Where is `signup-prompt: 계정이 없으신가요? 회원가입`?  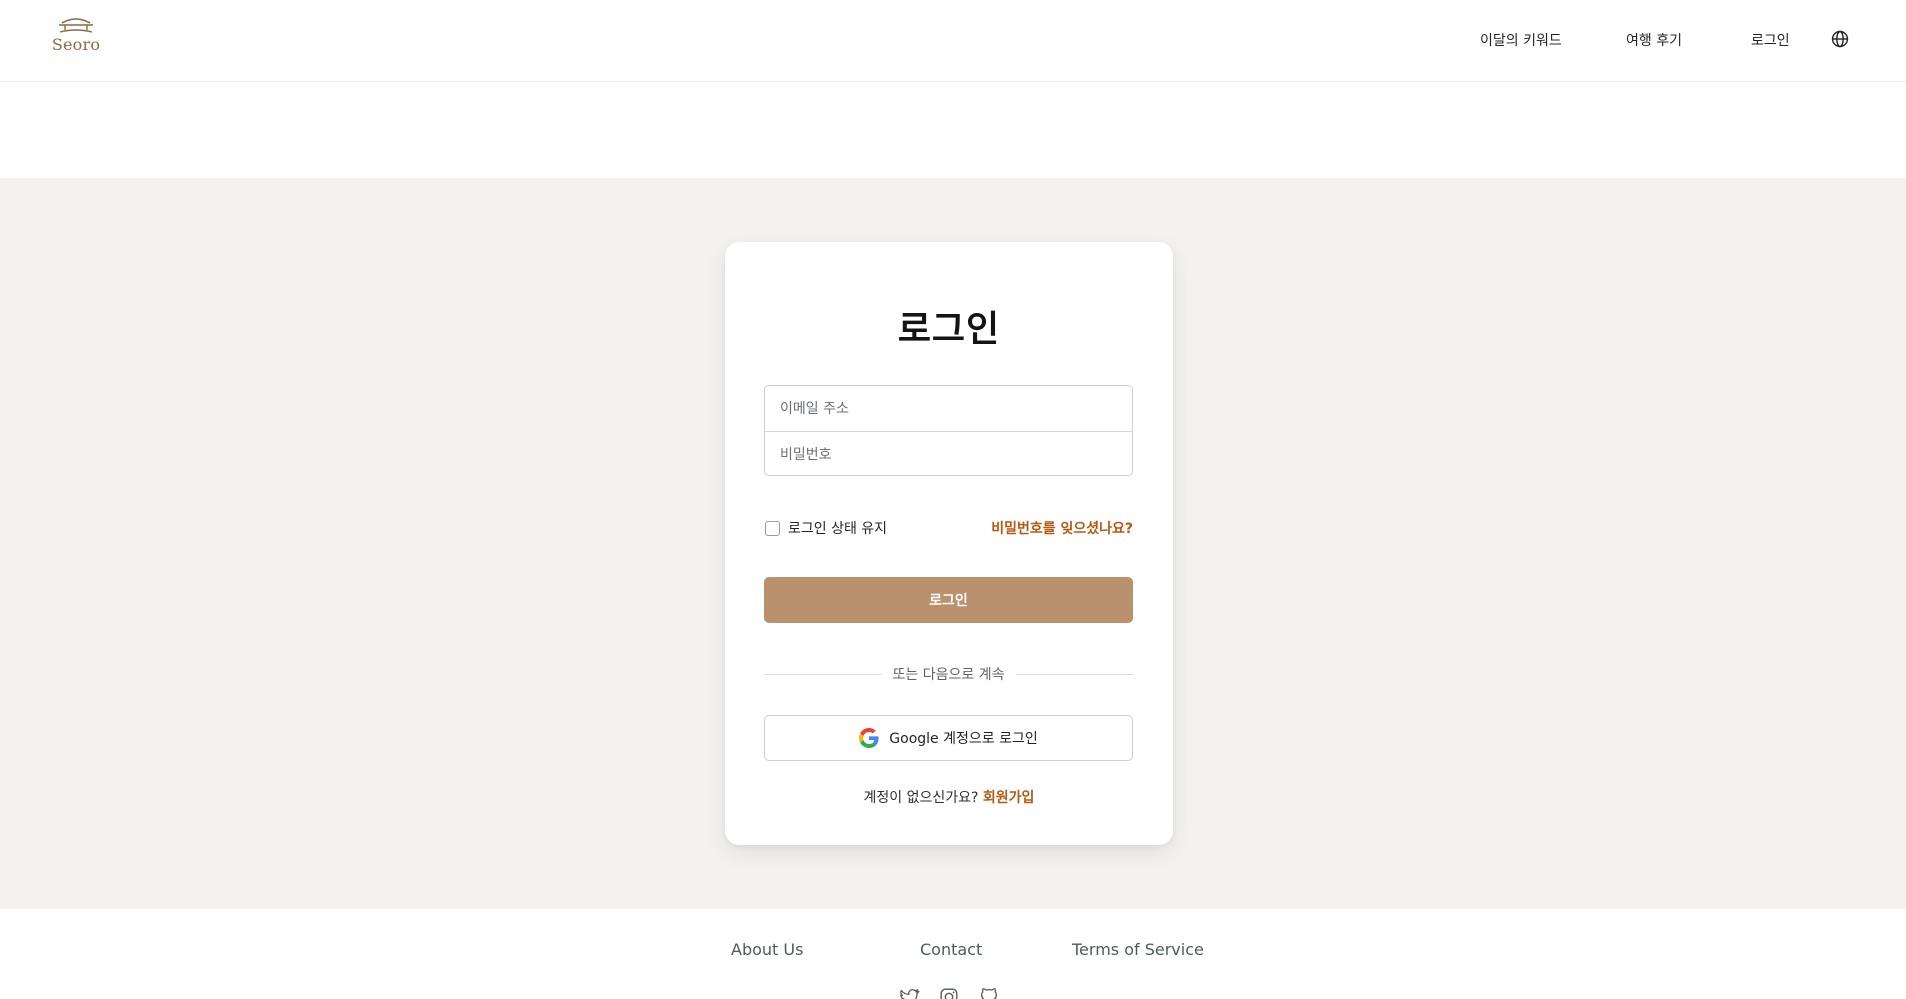 signup-prompt: 계정이 없으신가요? 회원가입 is located at coordinates (949, 797).